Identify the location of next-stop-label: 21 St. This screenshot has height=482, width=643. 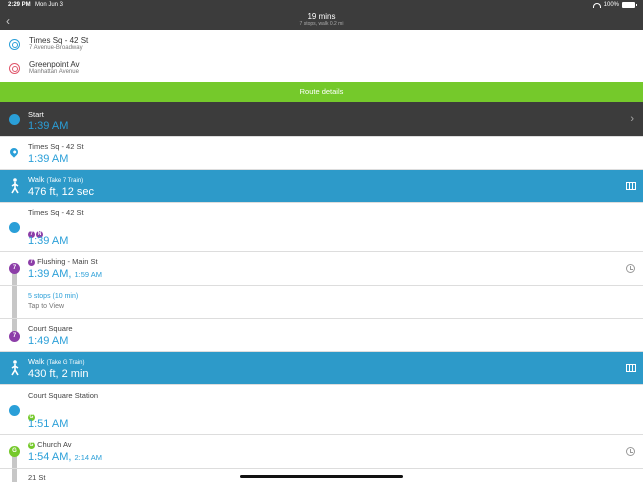
(37, 477).